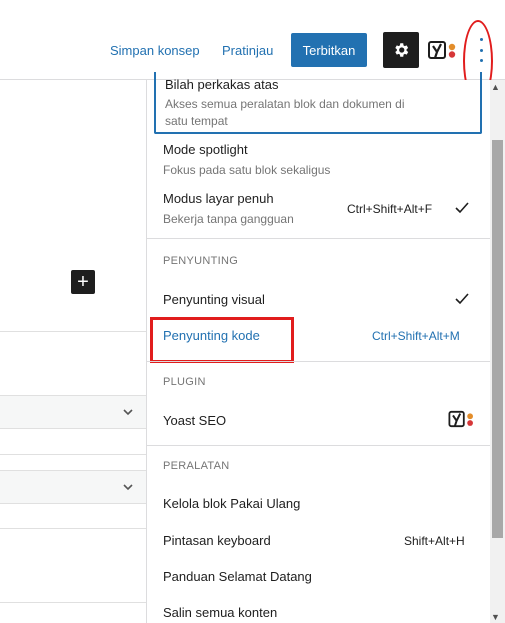 This screenshot has height=623, width=505. Describe the element at coordinates (214, 299) in the screenshot. I see `visual-editor-title: Penyunting visual` at that location.